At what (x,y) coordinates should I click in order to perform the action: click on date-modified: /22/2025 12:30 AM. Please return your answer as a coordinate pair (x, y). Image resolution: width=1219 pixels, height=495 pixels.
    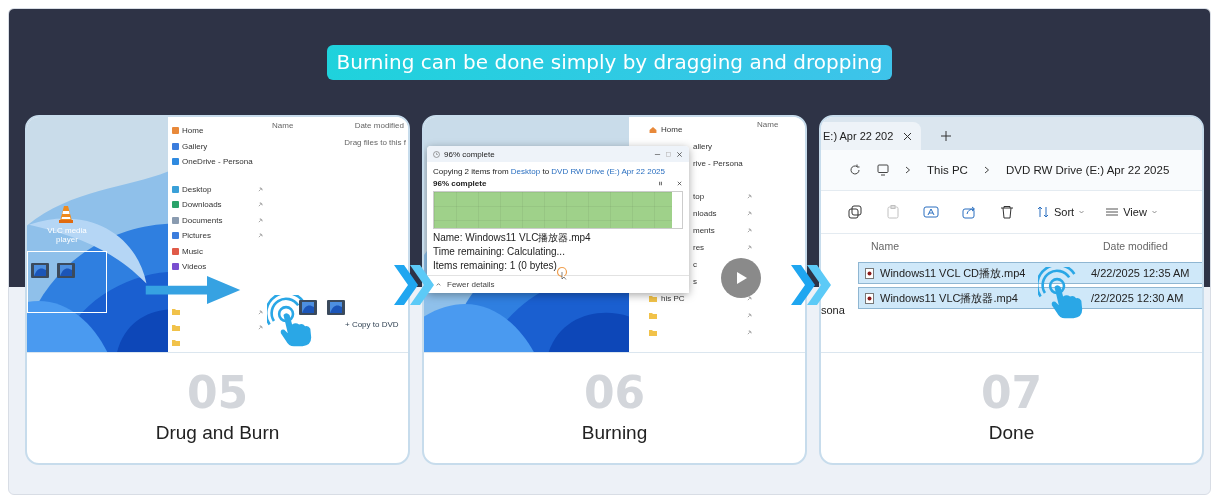
    Looking at the image, I should click on (1138, 298).